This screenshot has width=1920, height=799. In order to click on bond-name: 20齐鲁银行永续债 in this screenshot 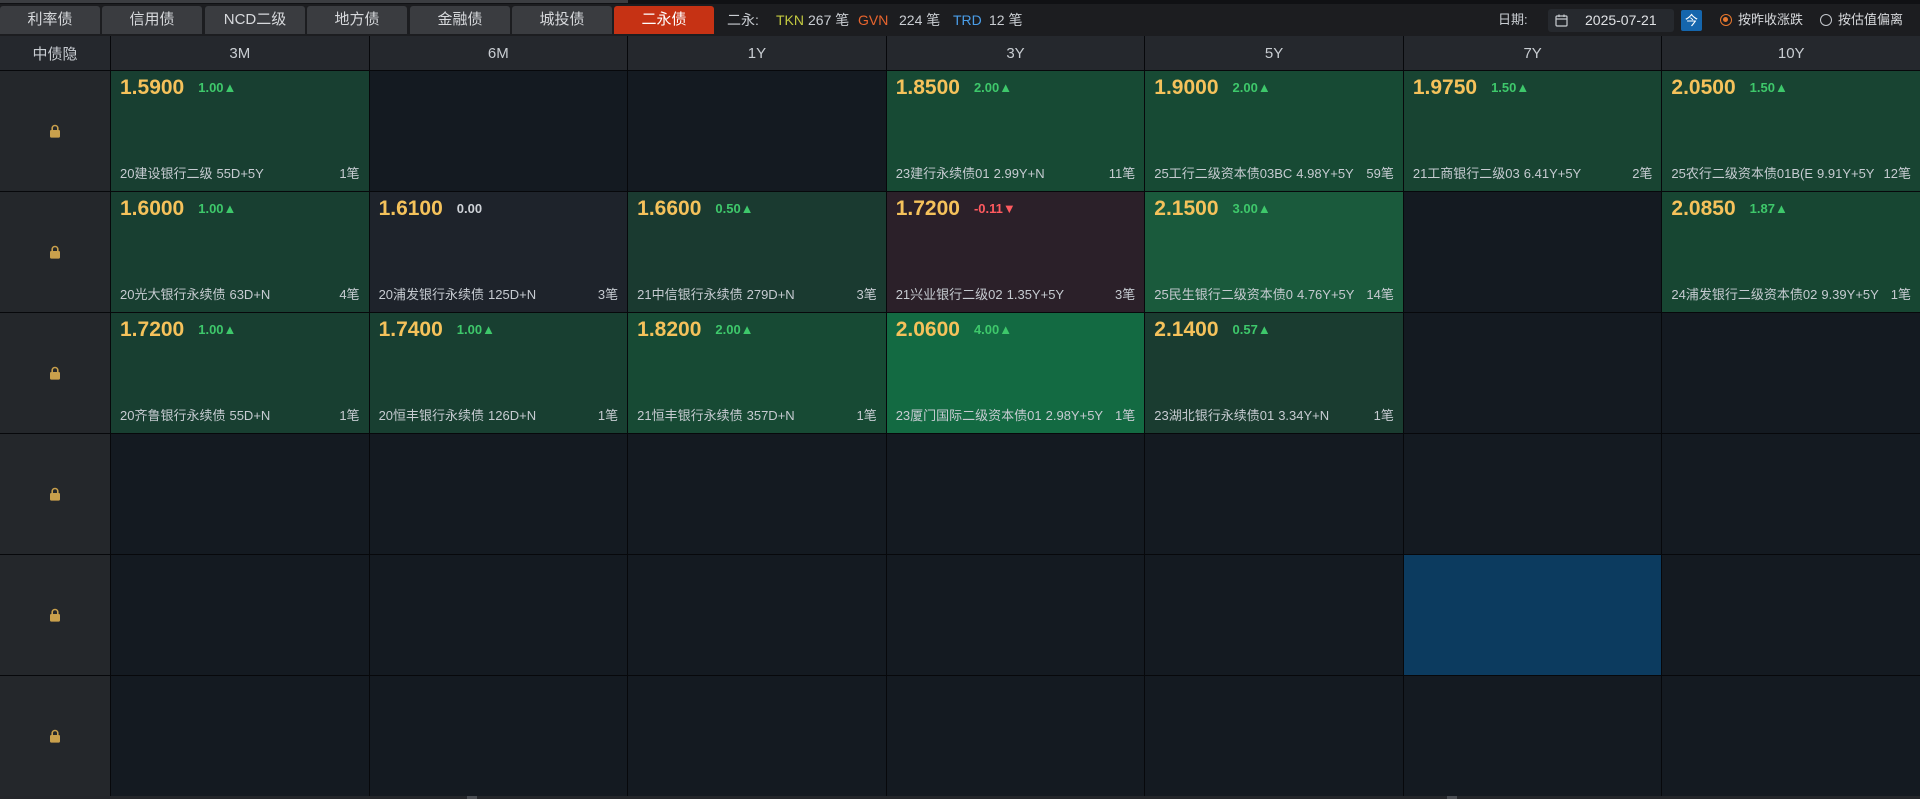, I will do `click(173, 415)`.